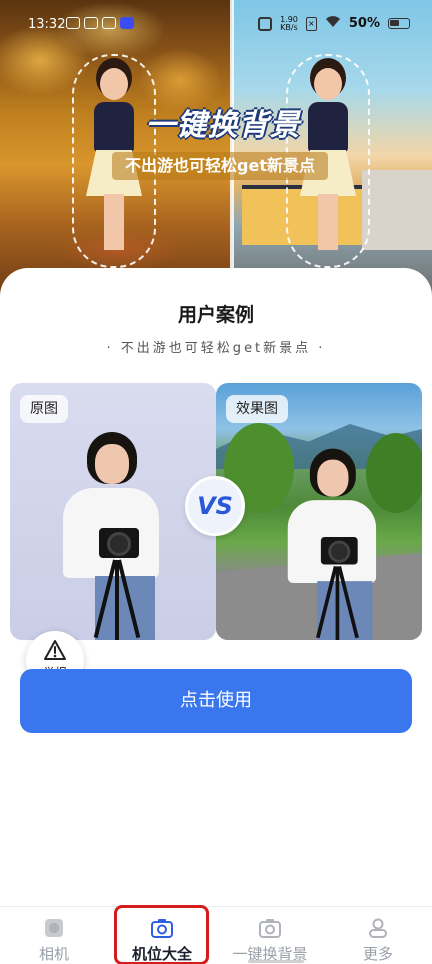 This screenshot has height=964, width=432. I want to click on hero-title: 一键换背景, so click(223, 125).